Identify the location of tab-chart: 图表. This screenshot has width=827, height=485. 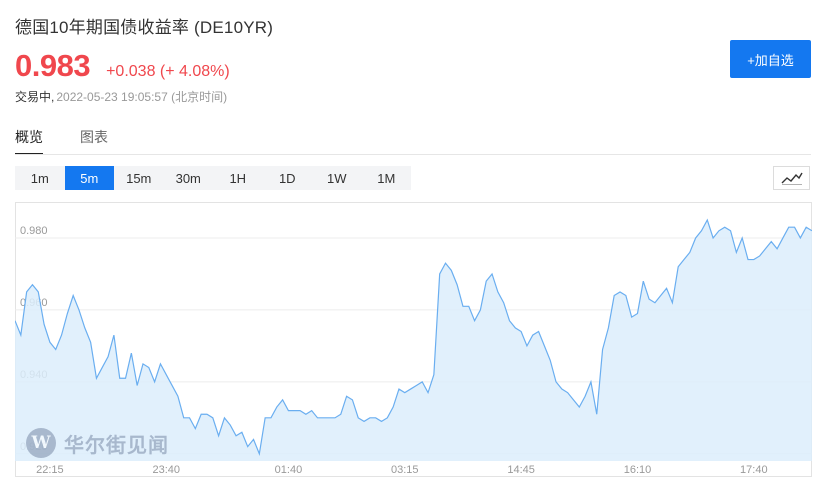
(94, 141).